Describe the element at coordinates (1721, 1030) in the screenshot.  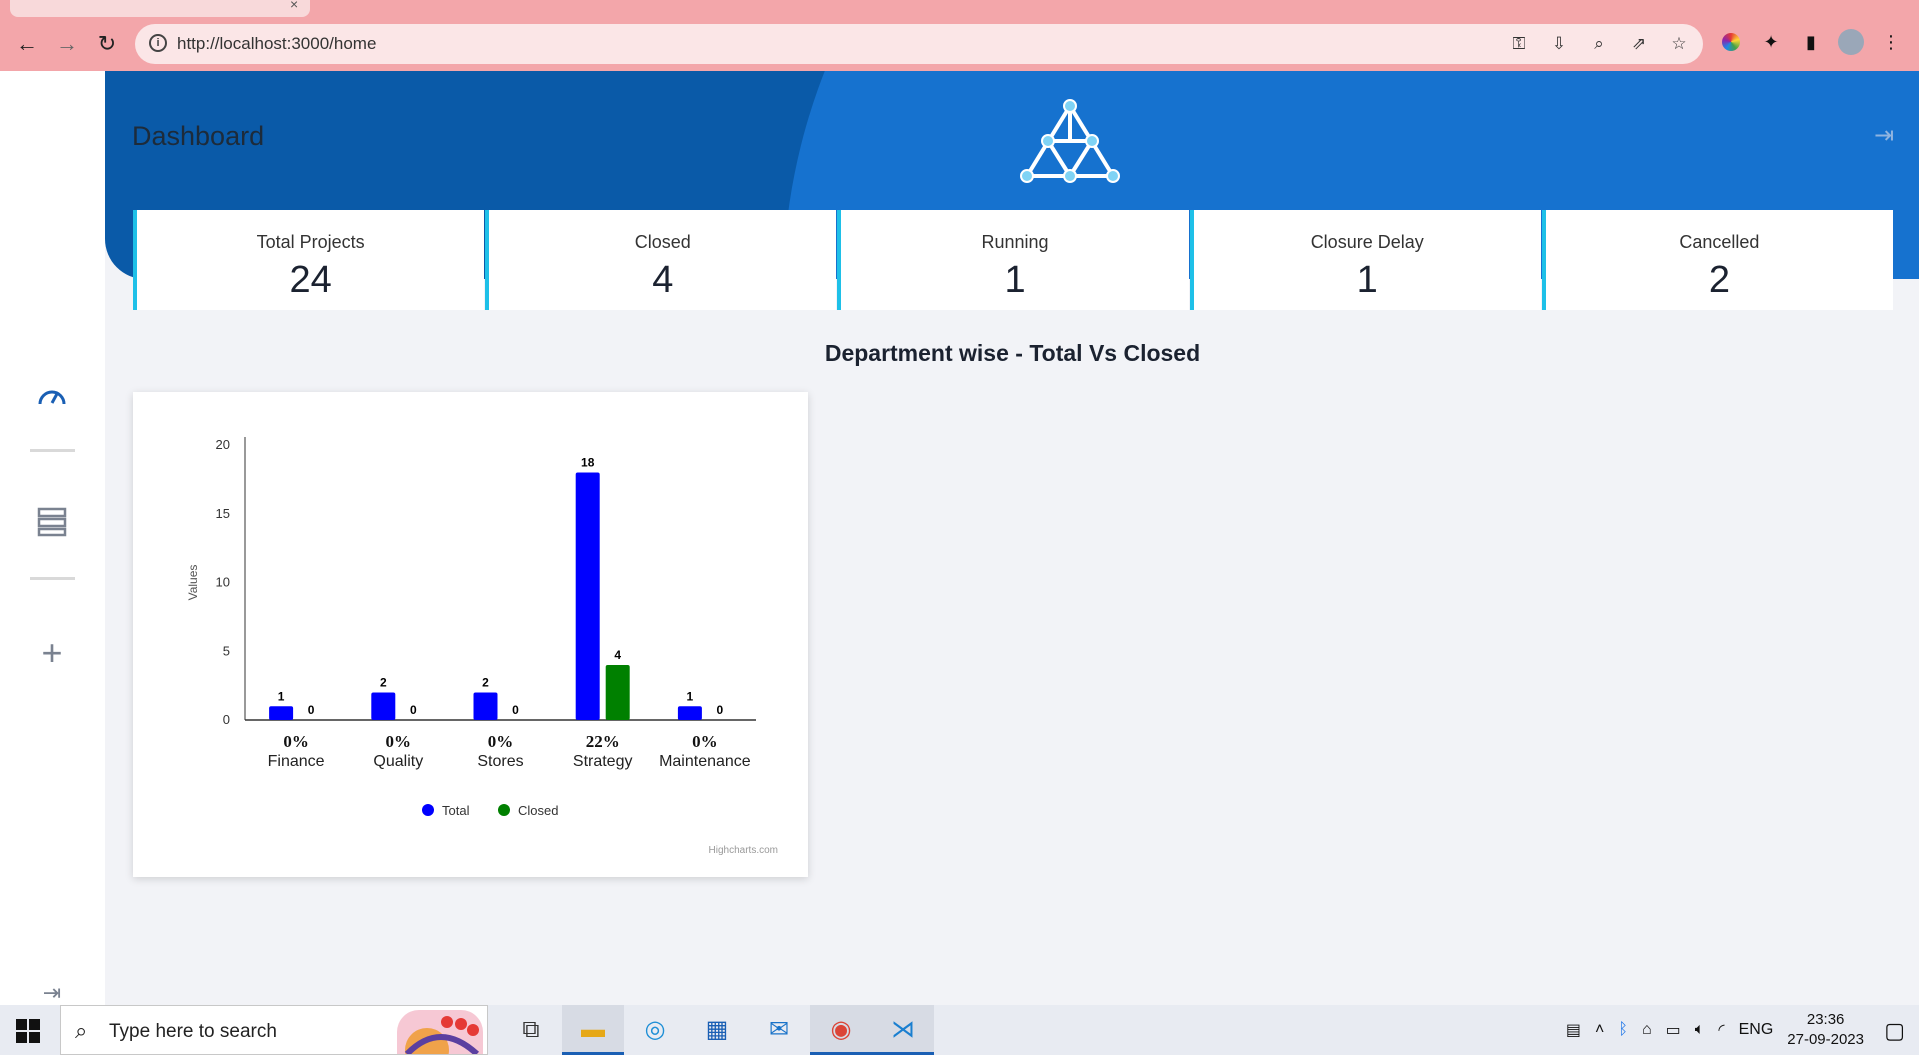
I see `wifi-icon: ◜` at that location.